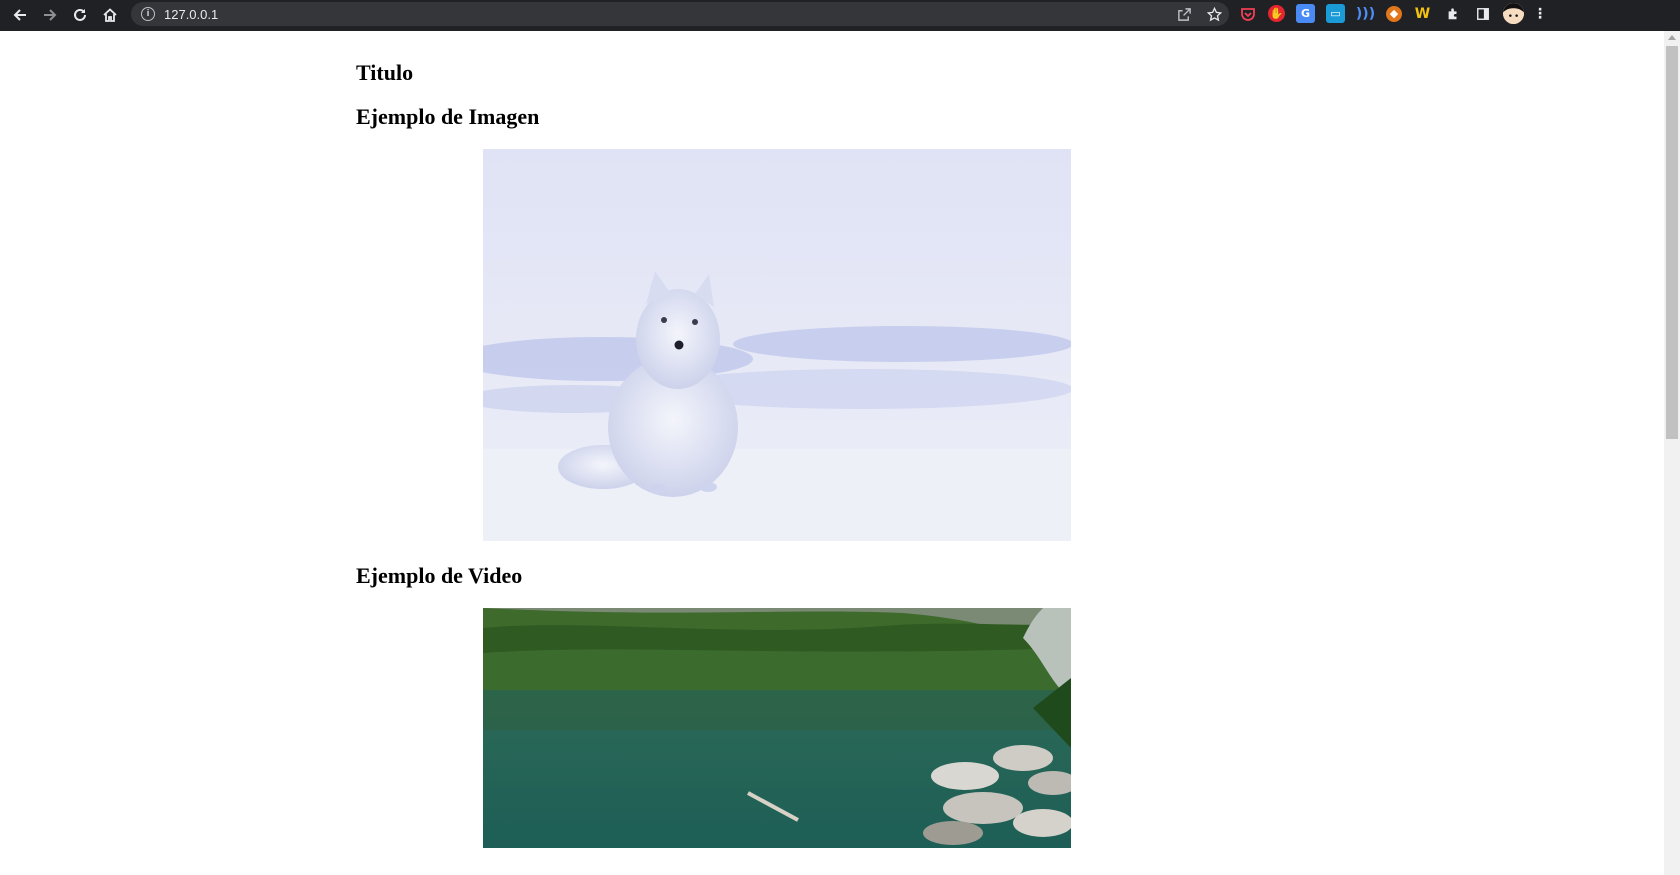  I want to click on lake-video, so click(777, 728).